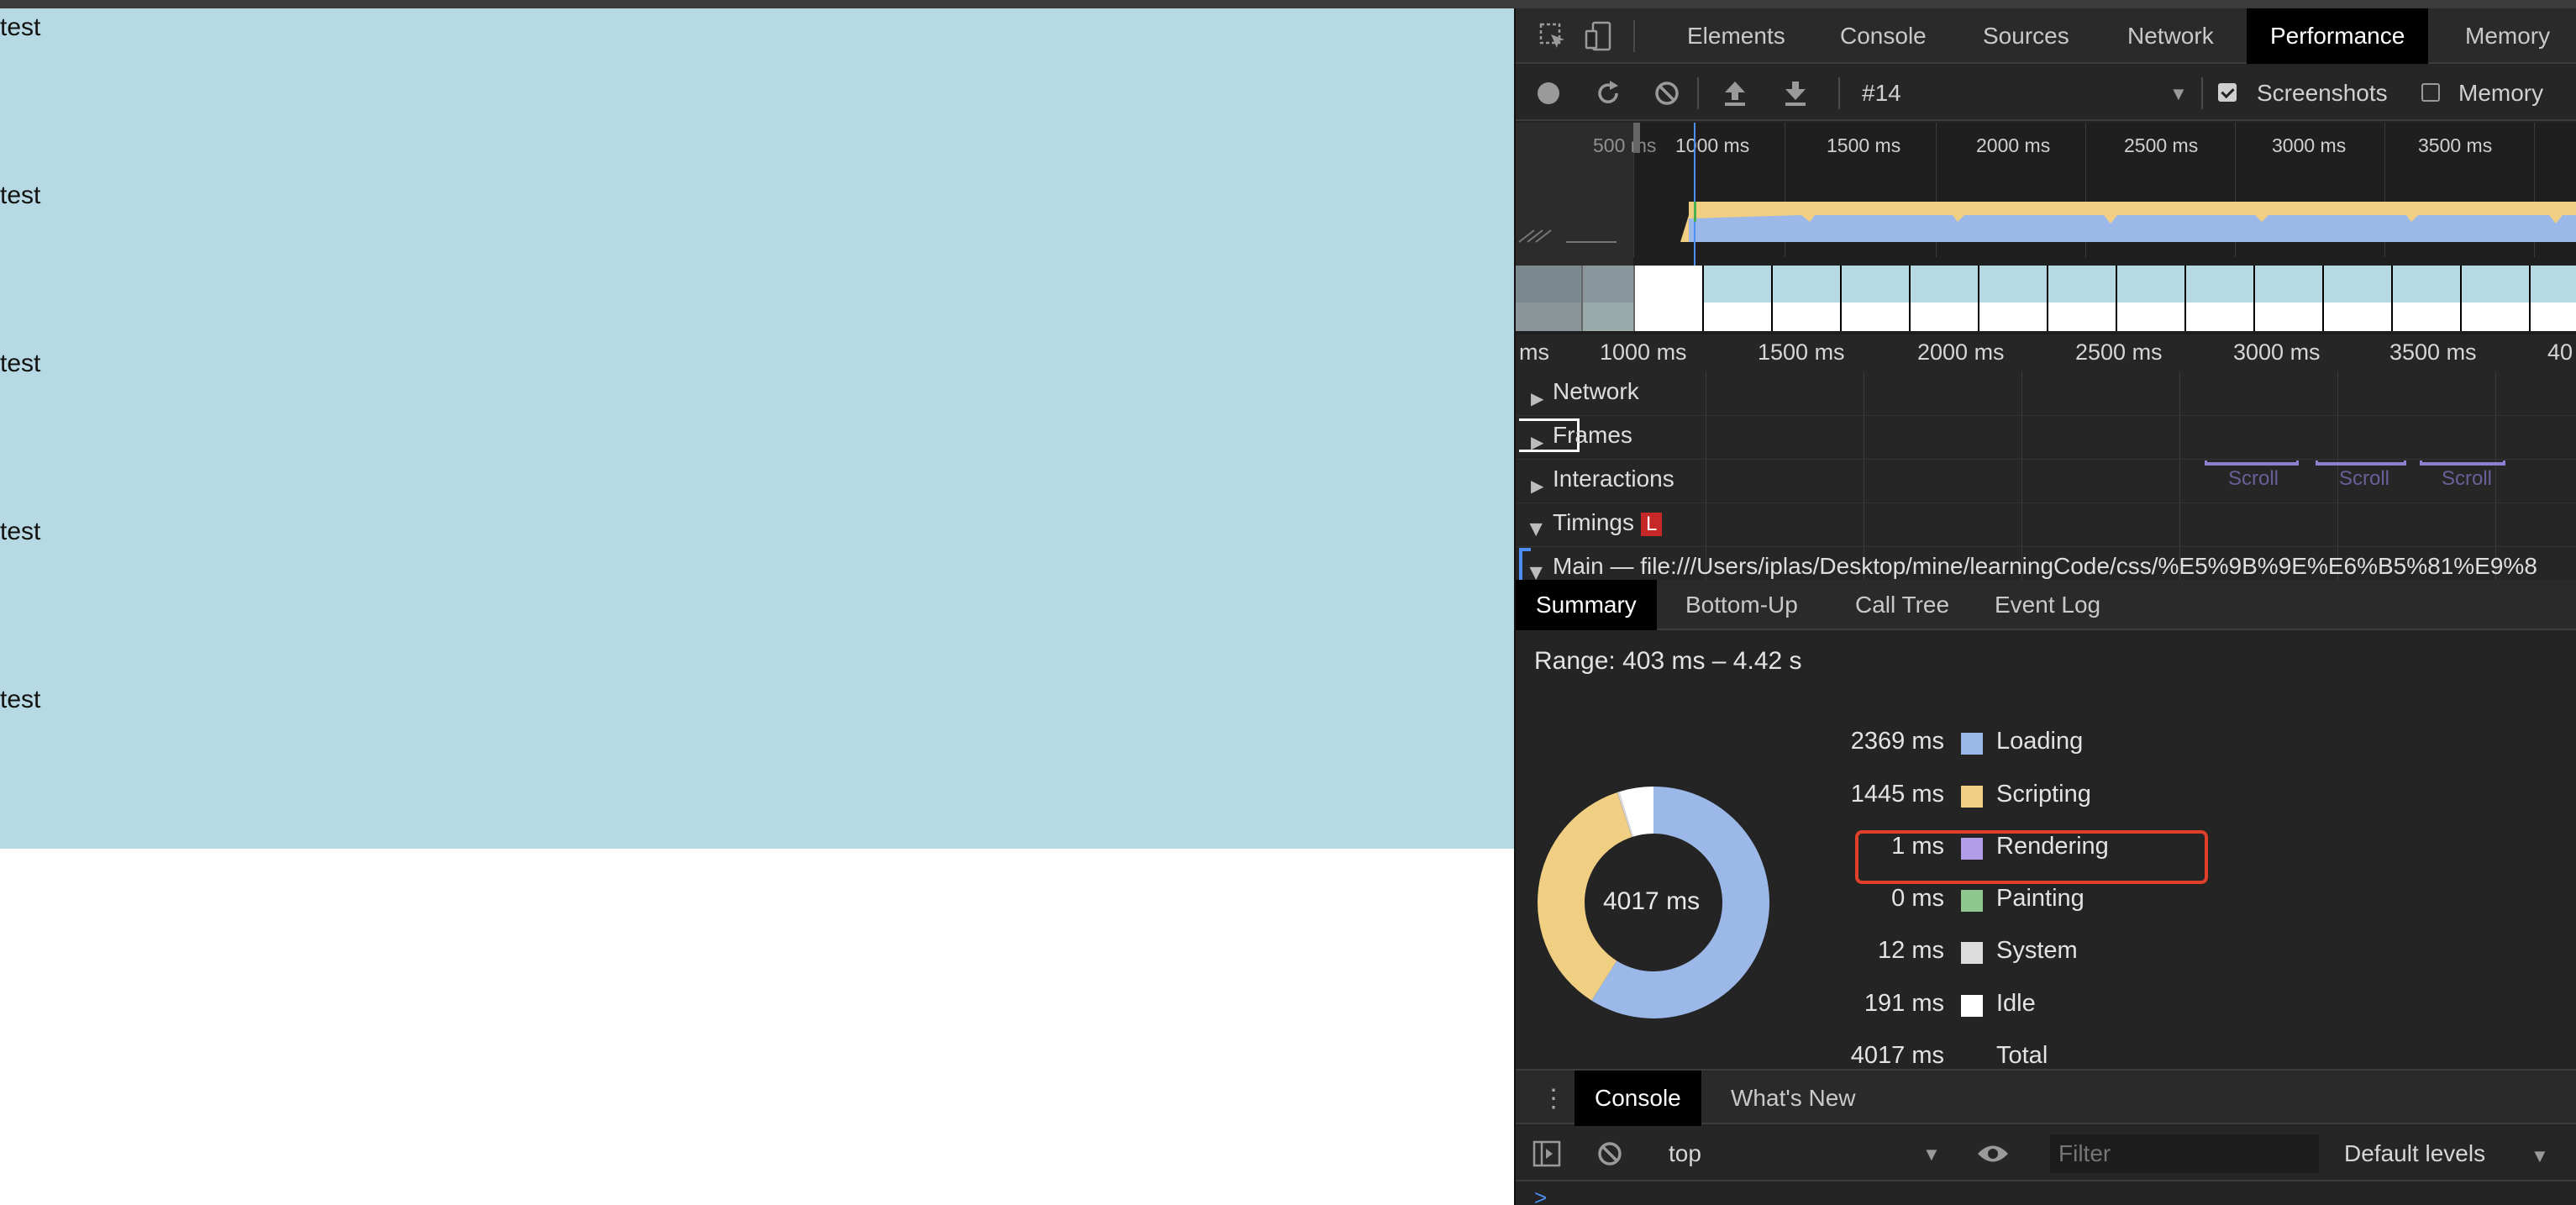 The width and height of the screenshot is (2576, 1205). What do you see at coordinates (1967, 741) in the screenshot?
I see `legend-row-loading: 2369 ms Loading` at bounding box center [1967, 741].